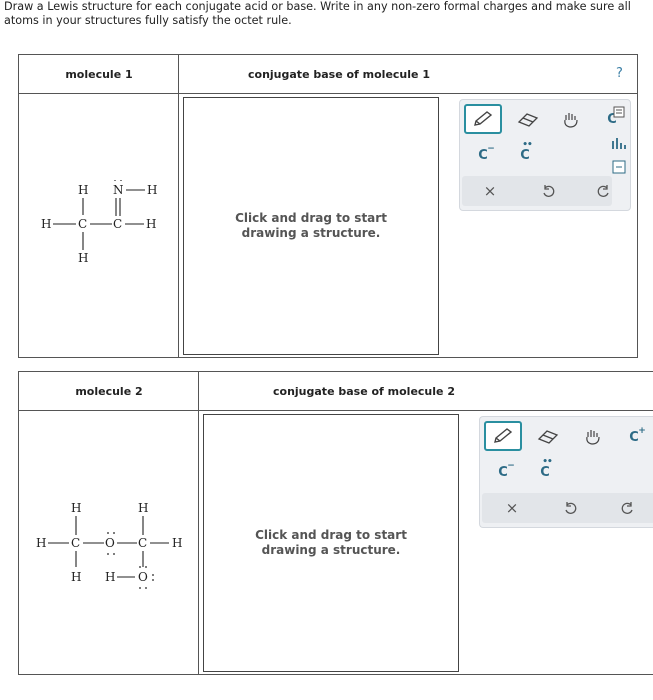 The image size is (653, 700). I want to click on chart-tool-button, so click(619, 143).